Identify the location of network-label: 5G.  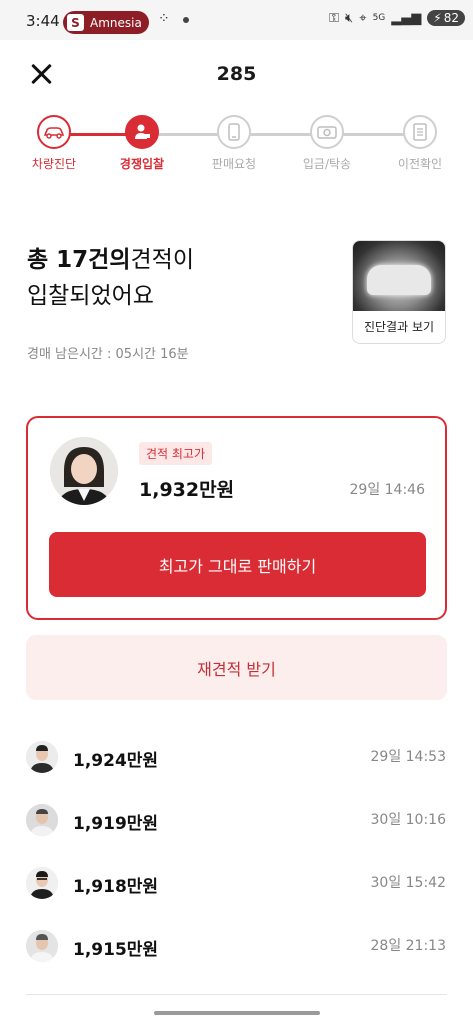
(379, 18).